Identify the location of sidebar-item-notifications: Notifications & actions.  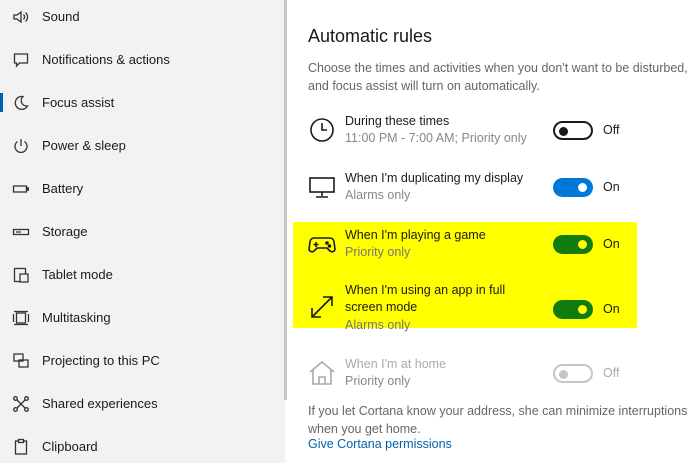
(142, 59).